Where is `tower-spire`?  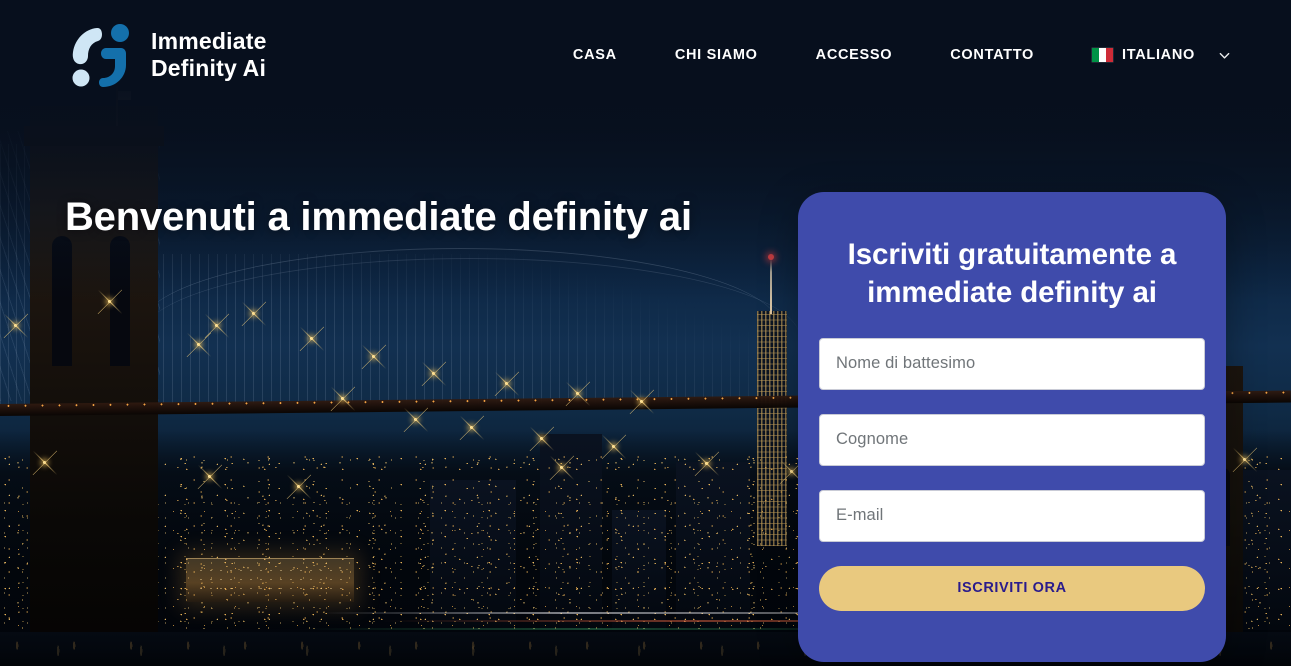
tower-spire is located at coordinates (771, 286).